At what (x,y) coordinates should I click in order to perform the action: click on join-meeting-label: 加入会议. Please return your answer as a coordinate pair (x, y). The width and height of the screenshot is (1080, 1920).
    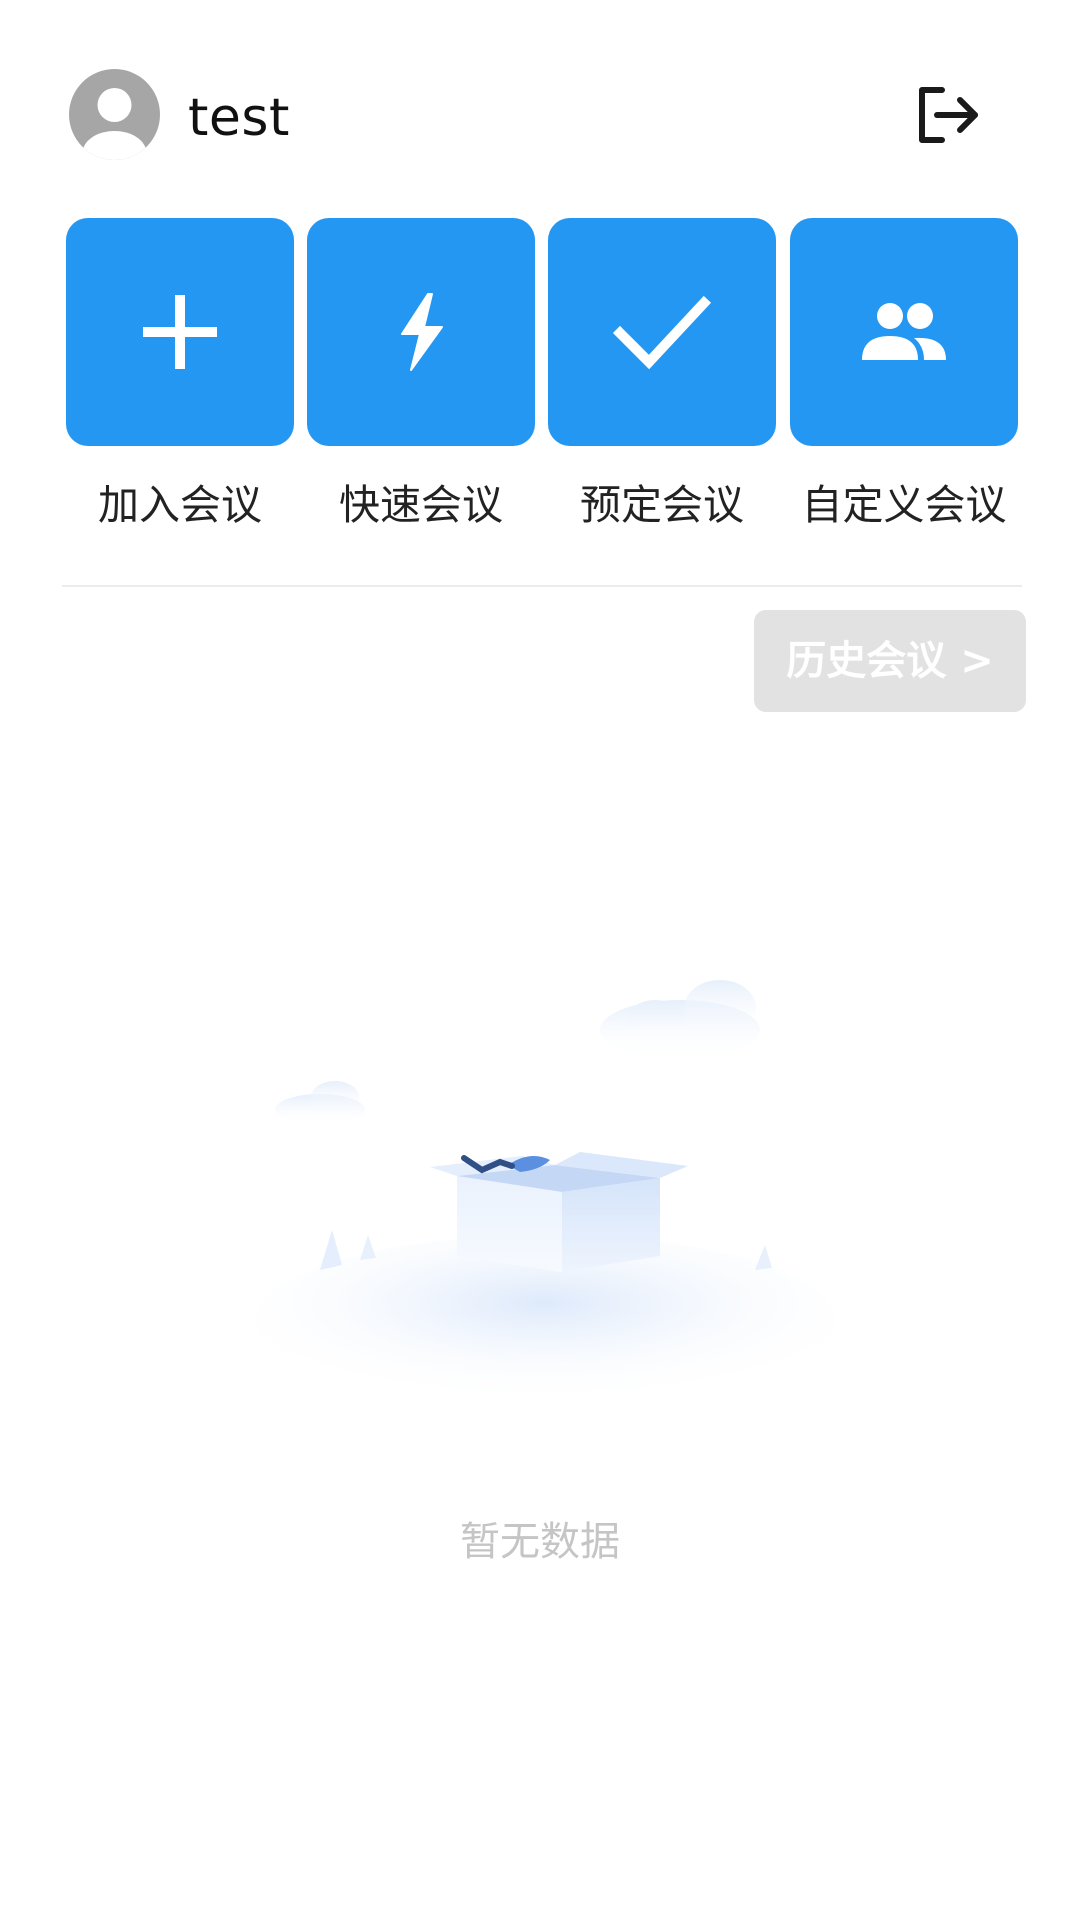
    Looking at the image, I should click on (180, 505).